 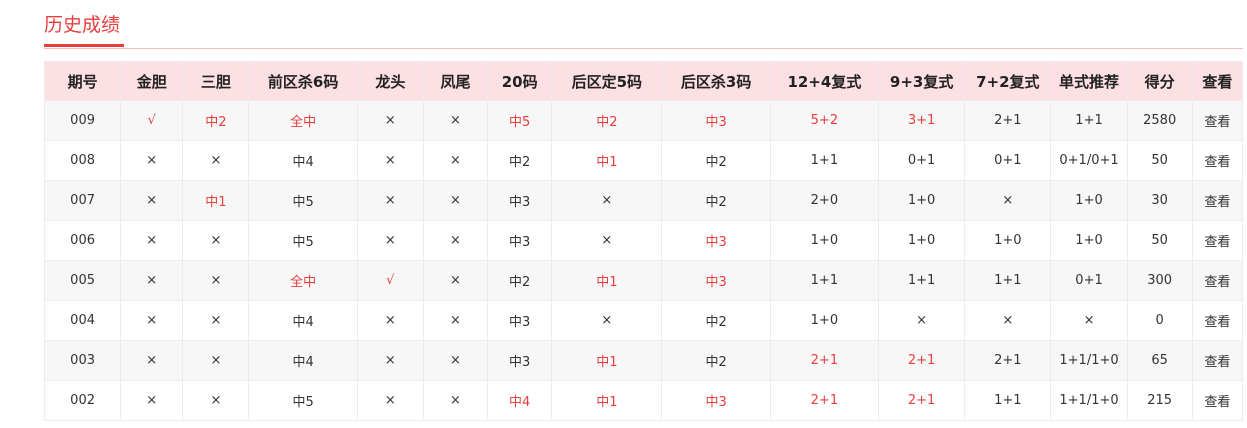 I want to click on cell-single-pick: 1+0, so click(x=1089, y=200).